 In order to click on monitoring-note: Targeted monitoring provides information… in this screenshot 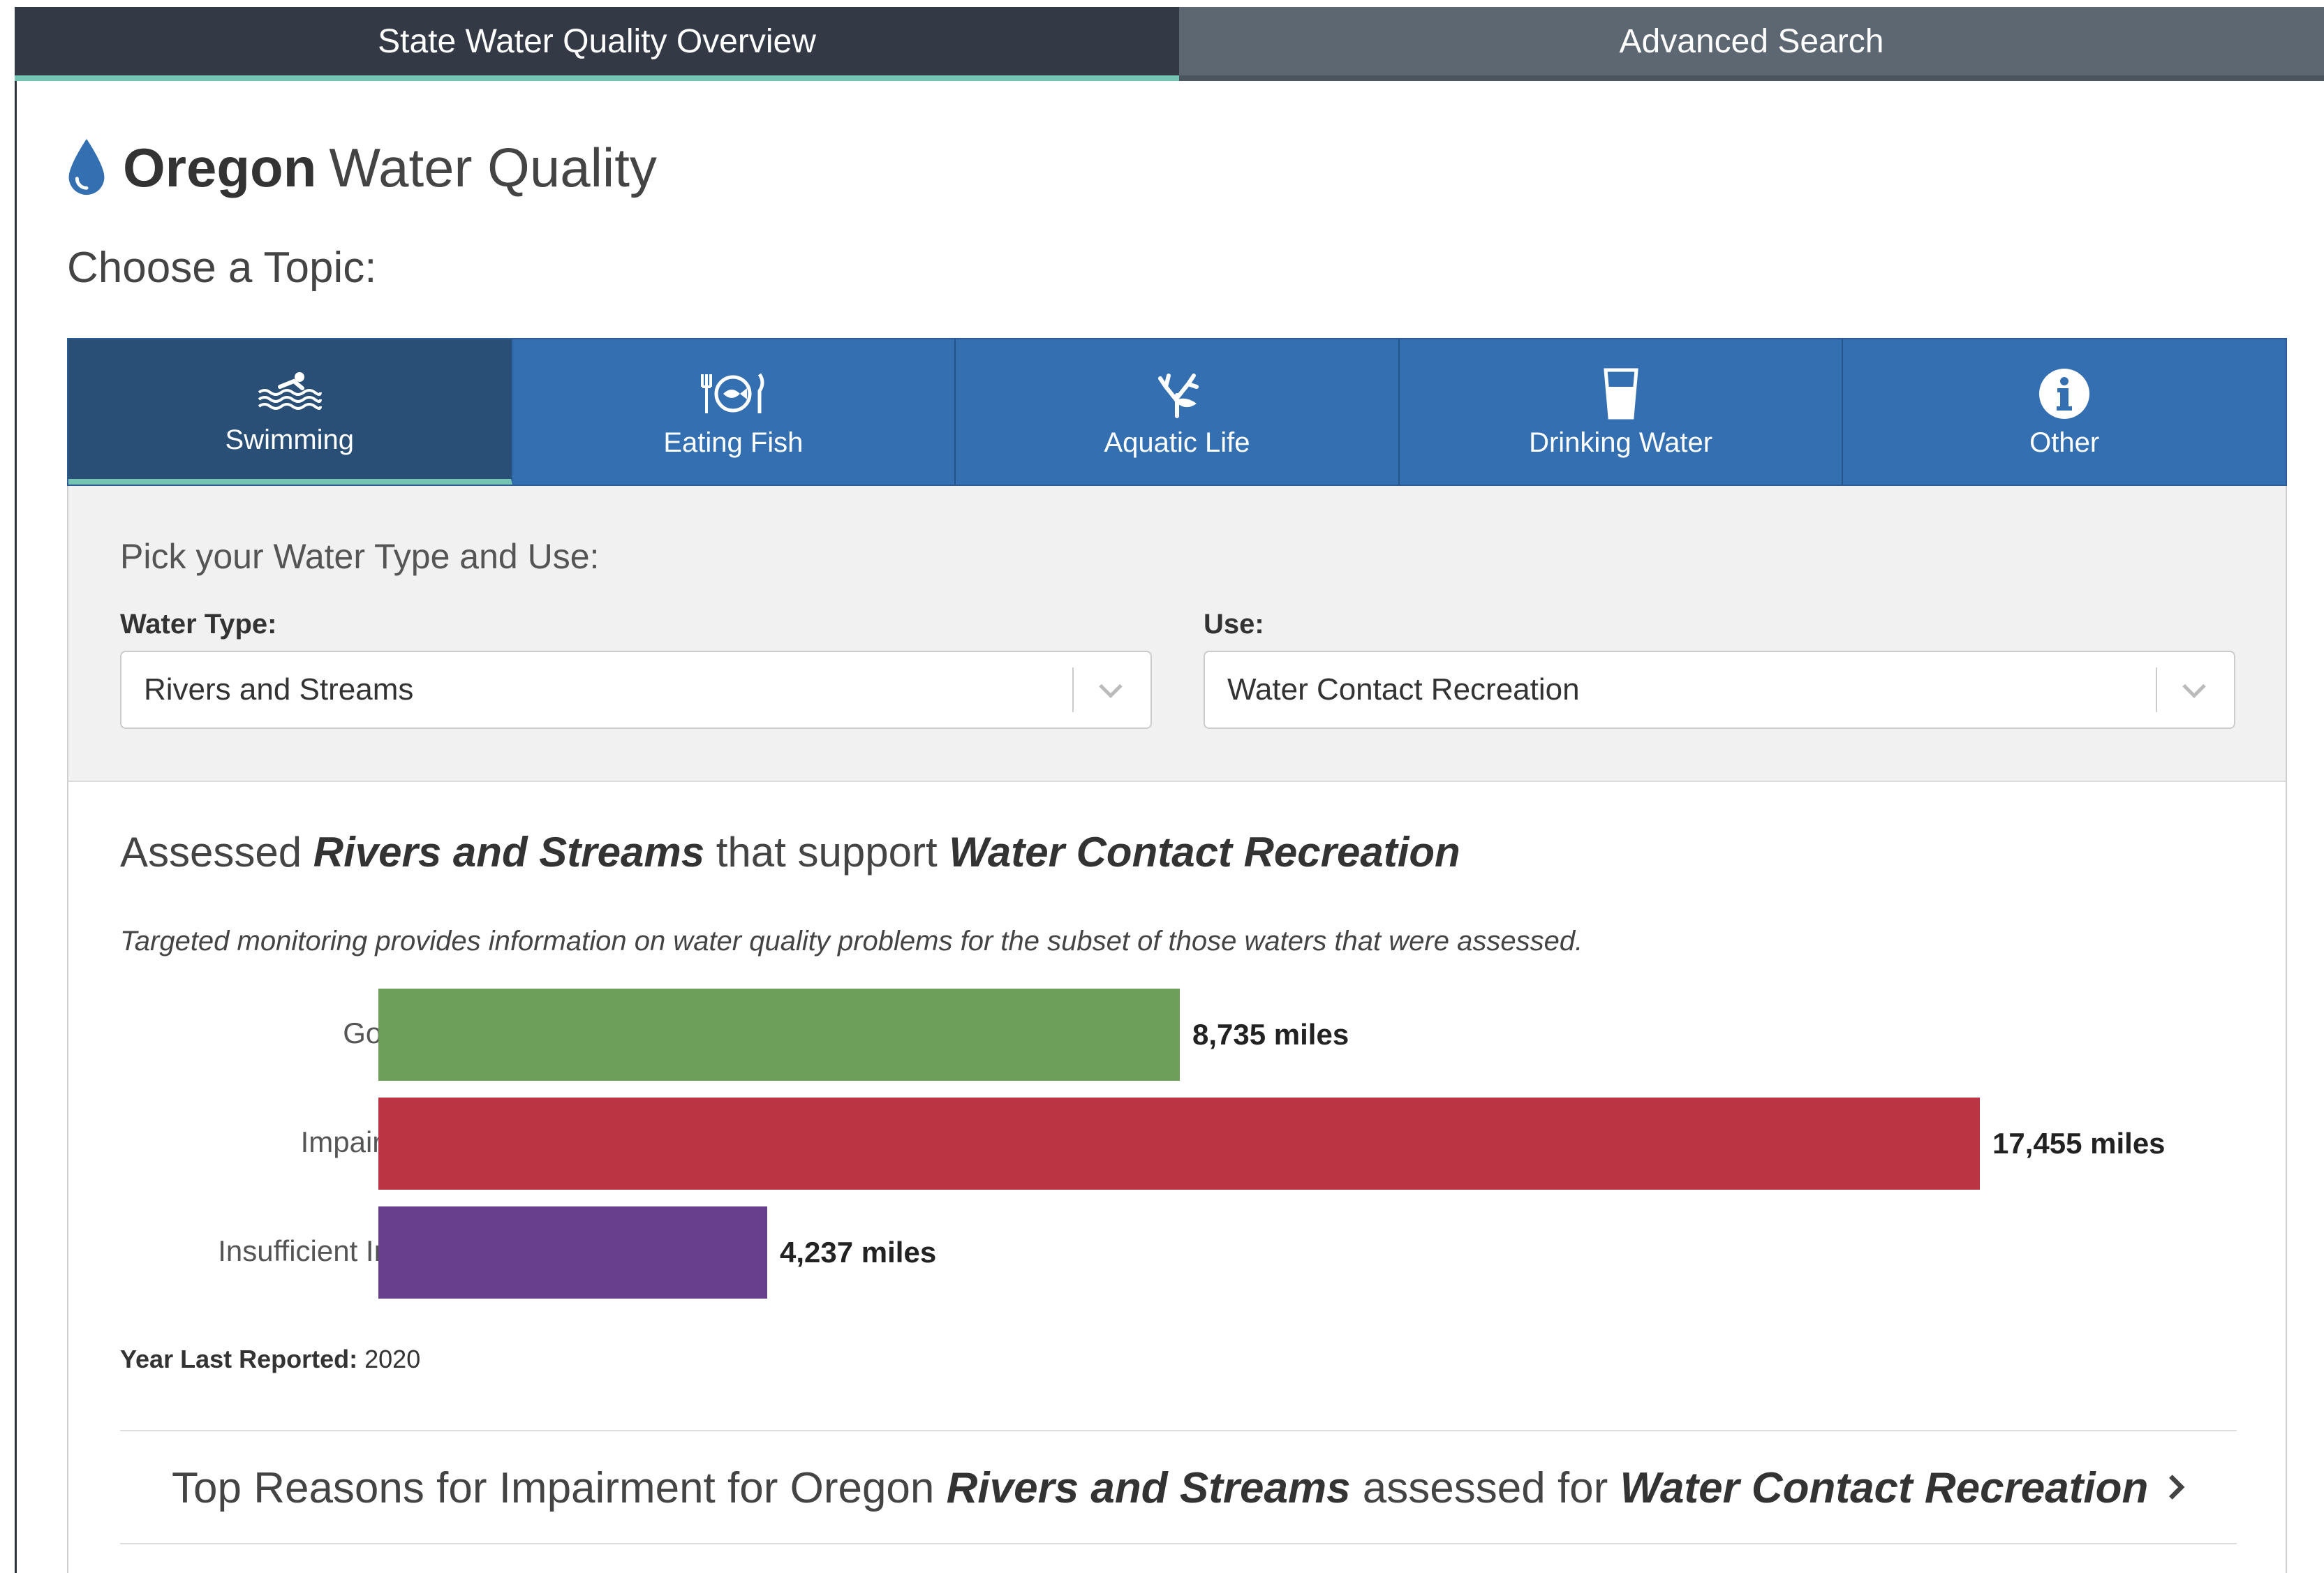, I will do `click(851, 942)`.